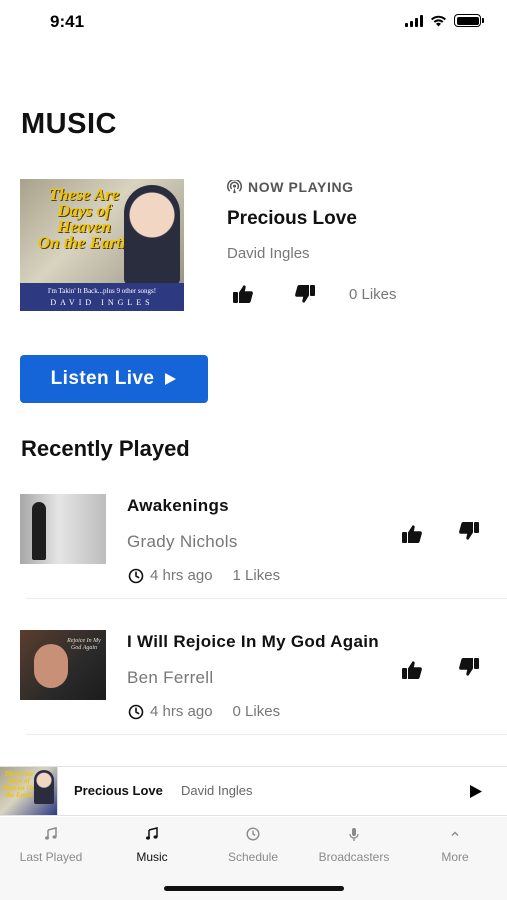  Describe the element at coordinates (69, 124) in the screenshot. I see `page-title: MUSIC` at that location.